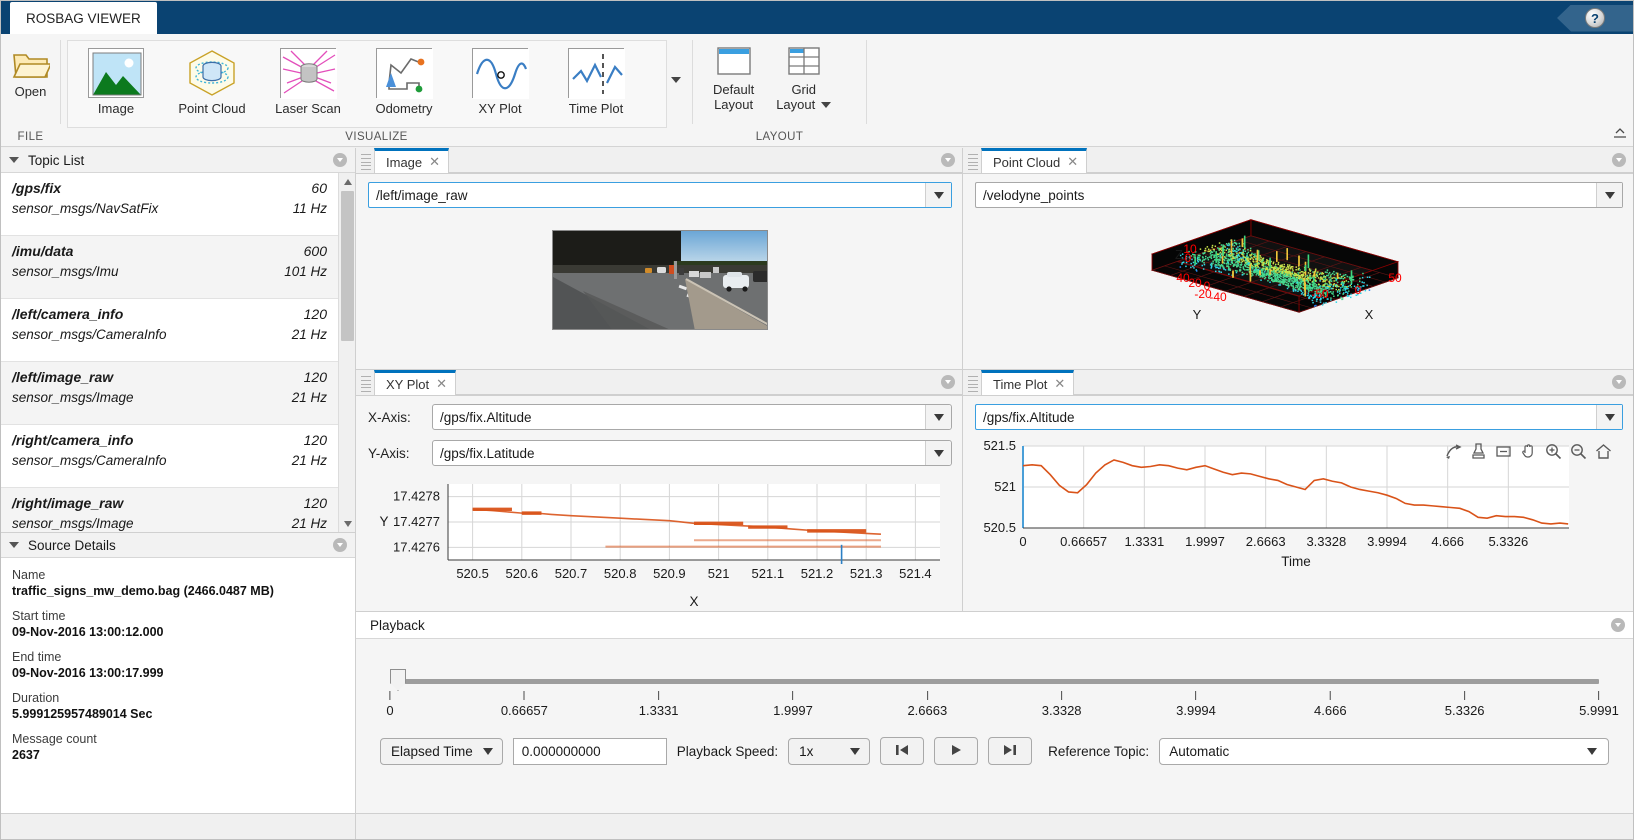 This screenshot has height=840, width=1634. I want to click on slider-tick: 5.3326, so click(1465, 704).